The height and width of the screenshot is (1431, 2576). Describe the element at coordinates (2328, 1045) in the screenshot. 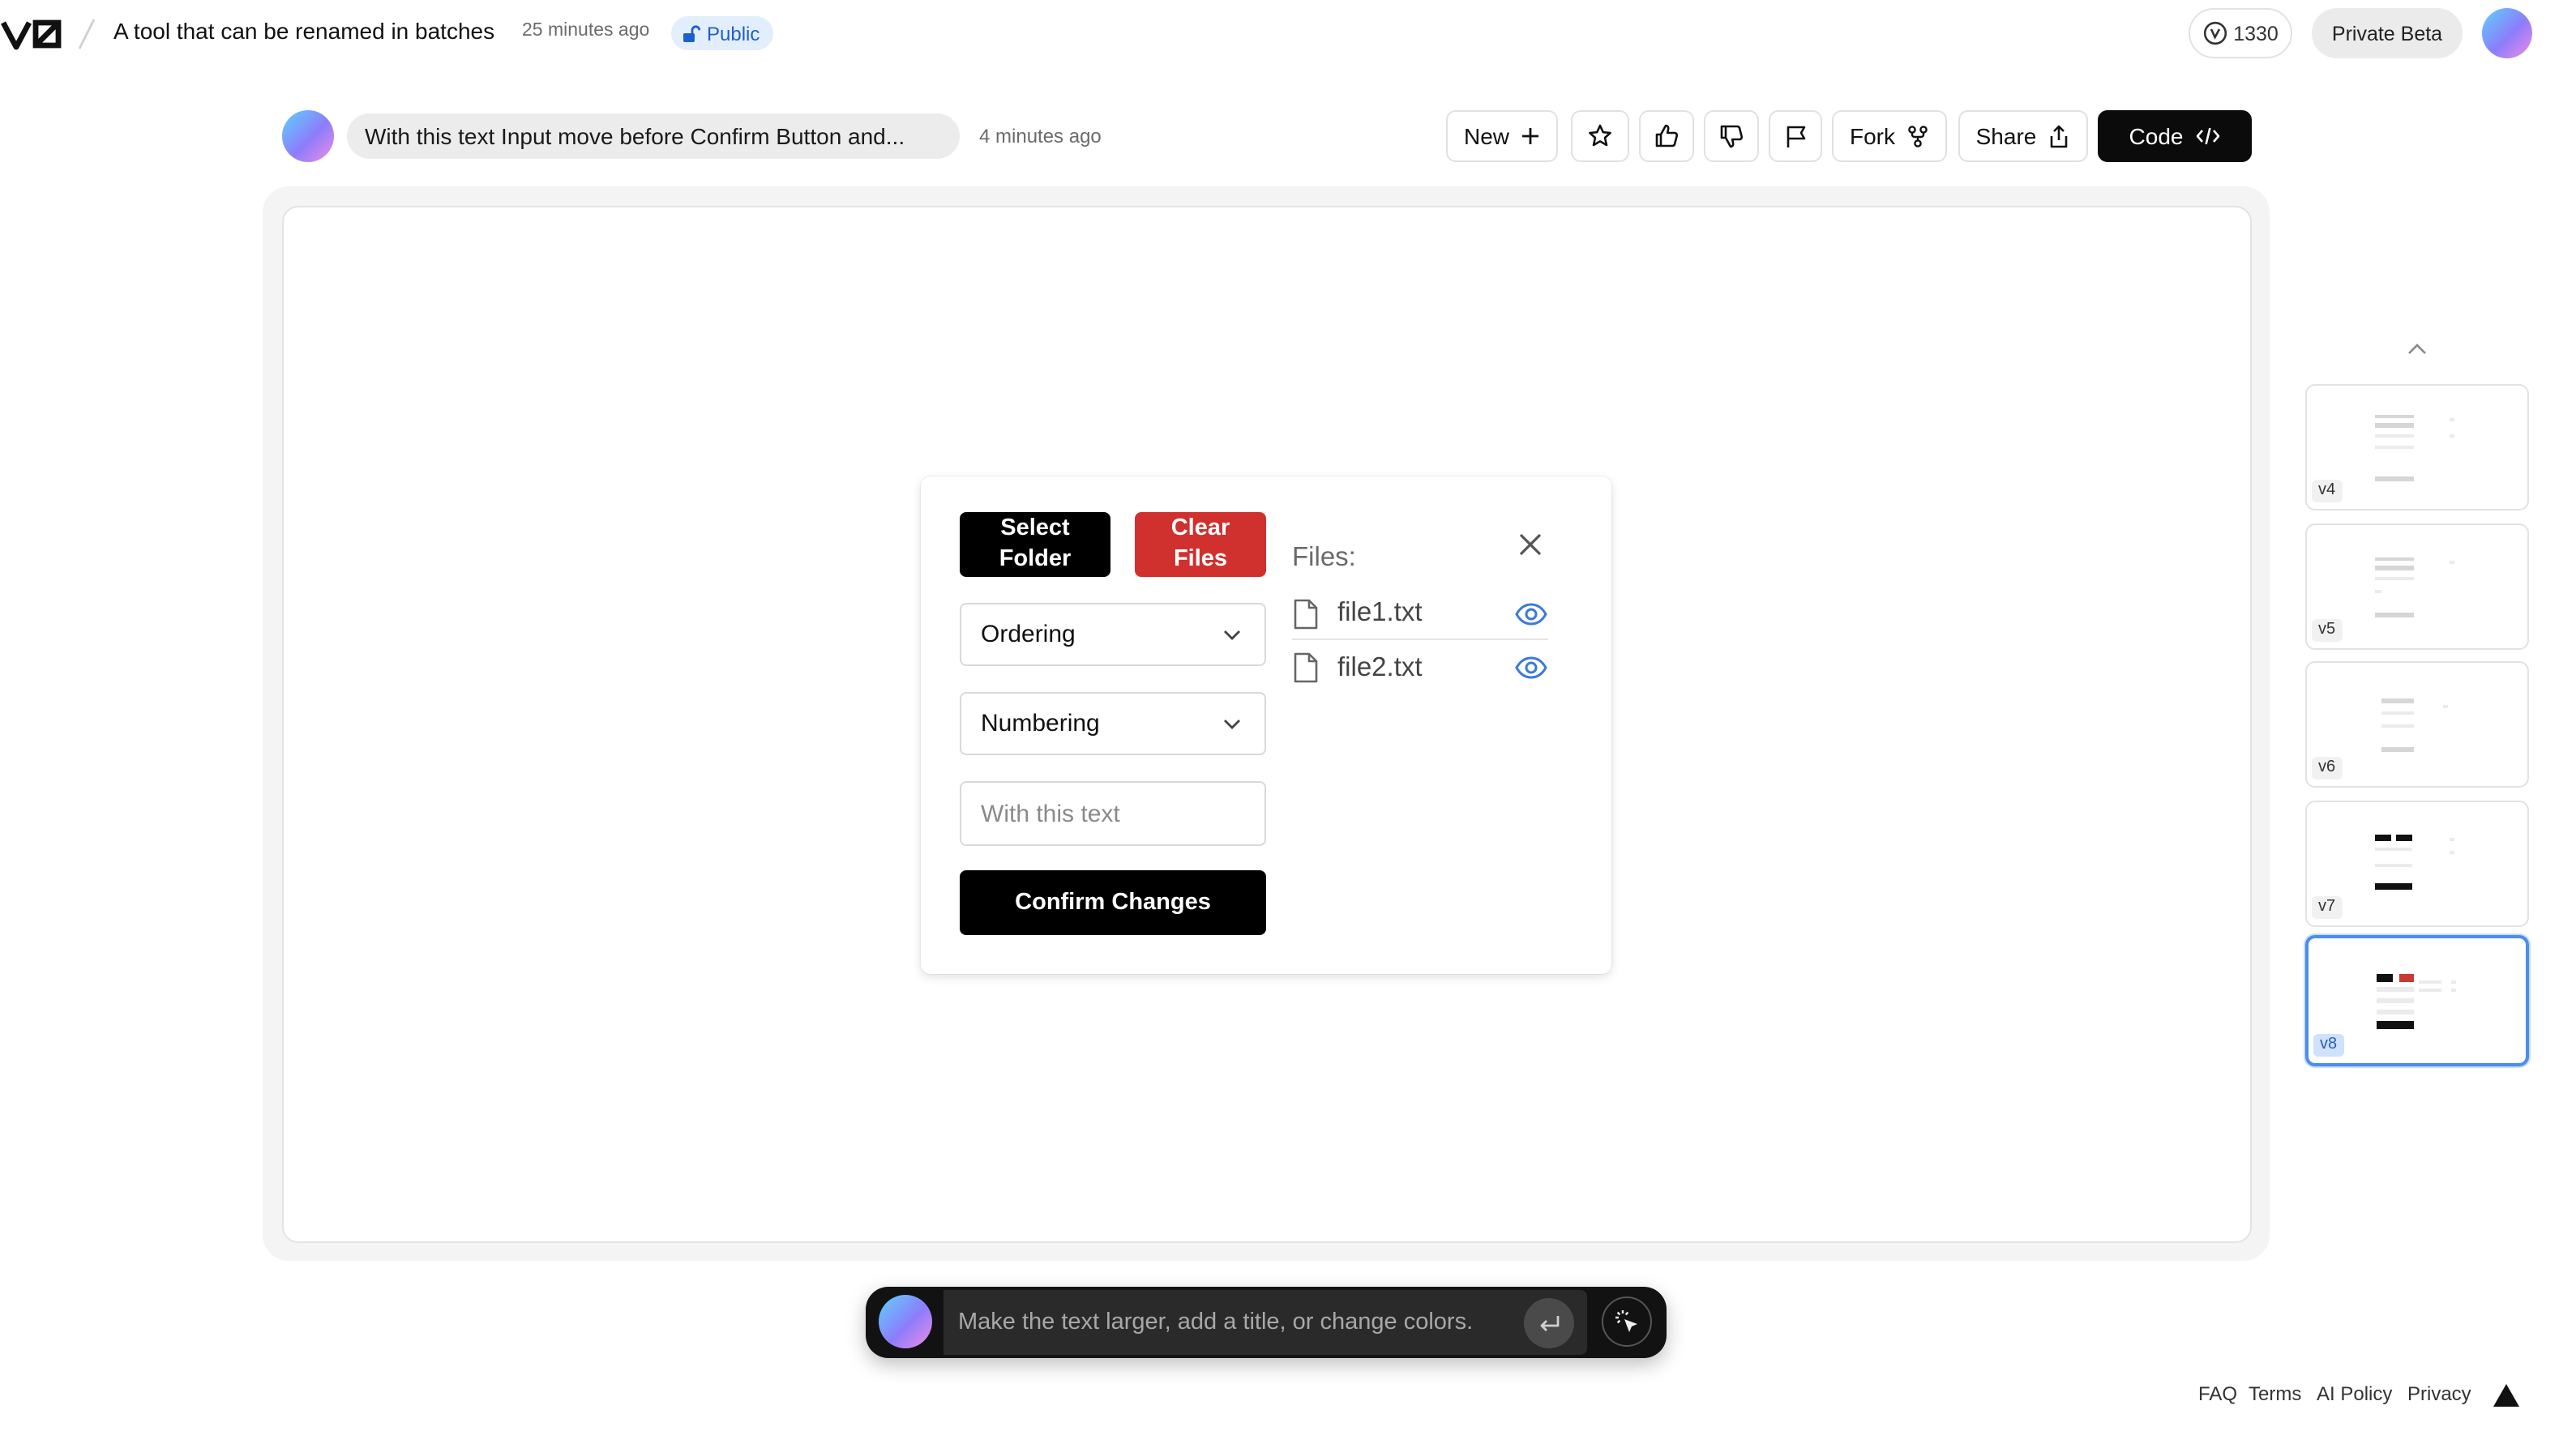

I see `version-label: v8` at that location.